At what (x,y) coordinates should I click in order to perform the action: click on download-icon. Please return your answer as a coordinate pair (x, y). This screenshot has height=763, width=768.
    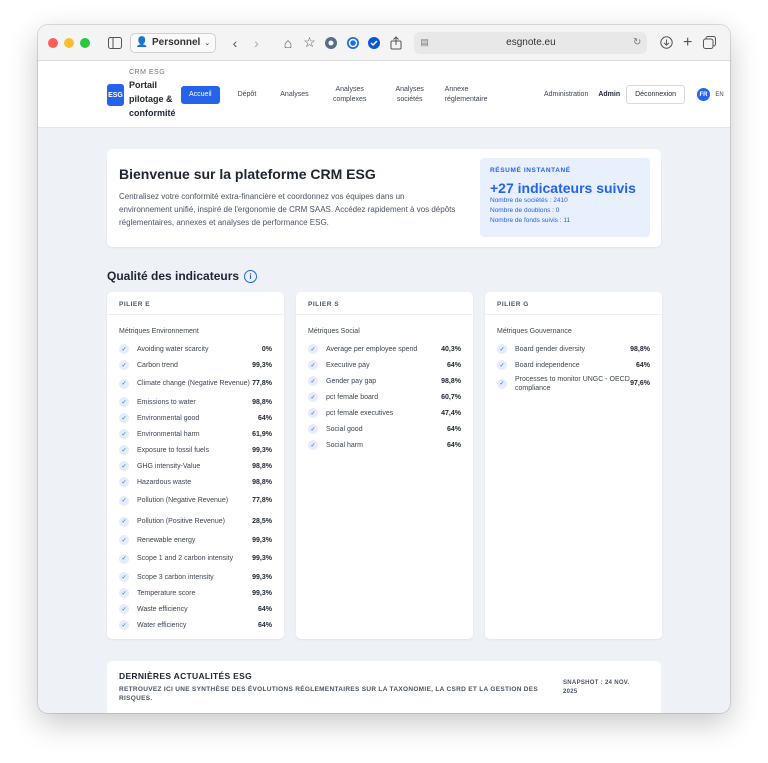
    Looking at the image, I should click on (666, 43).